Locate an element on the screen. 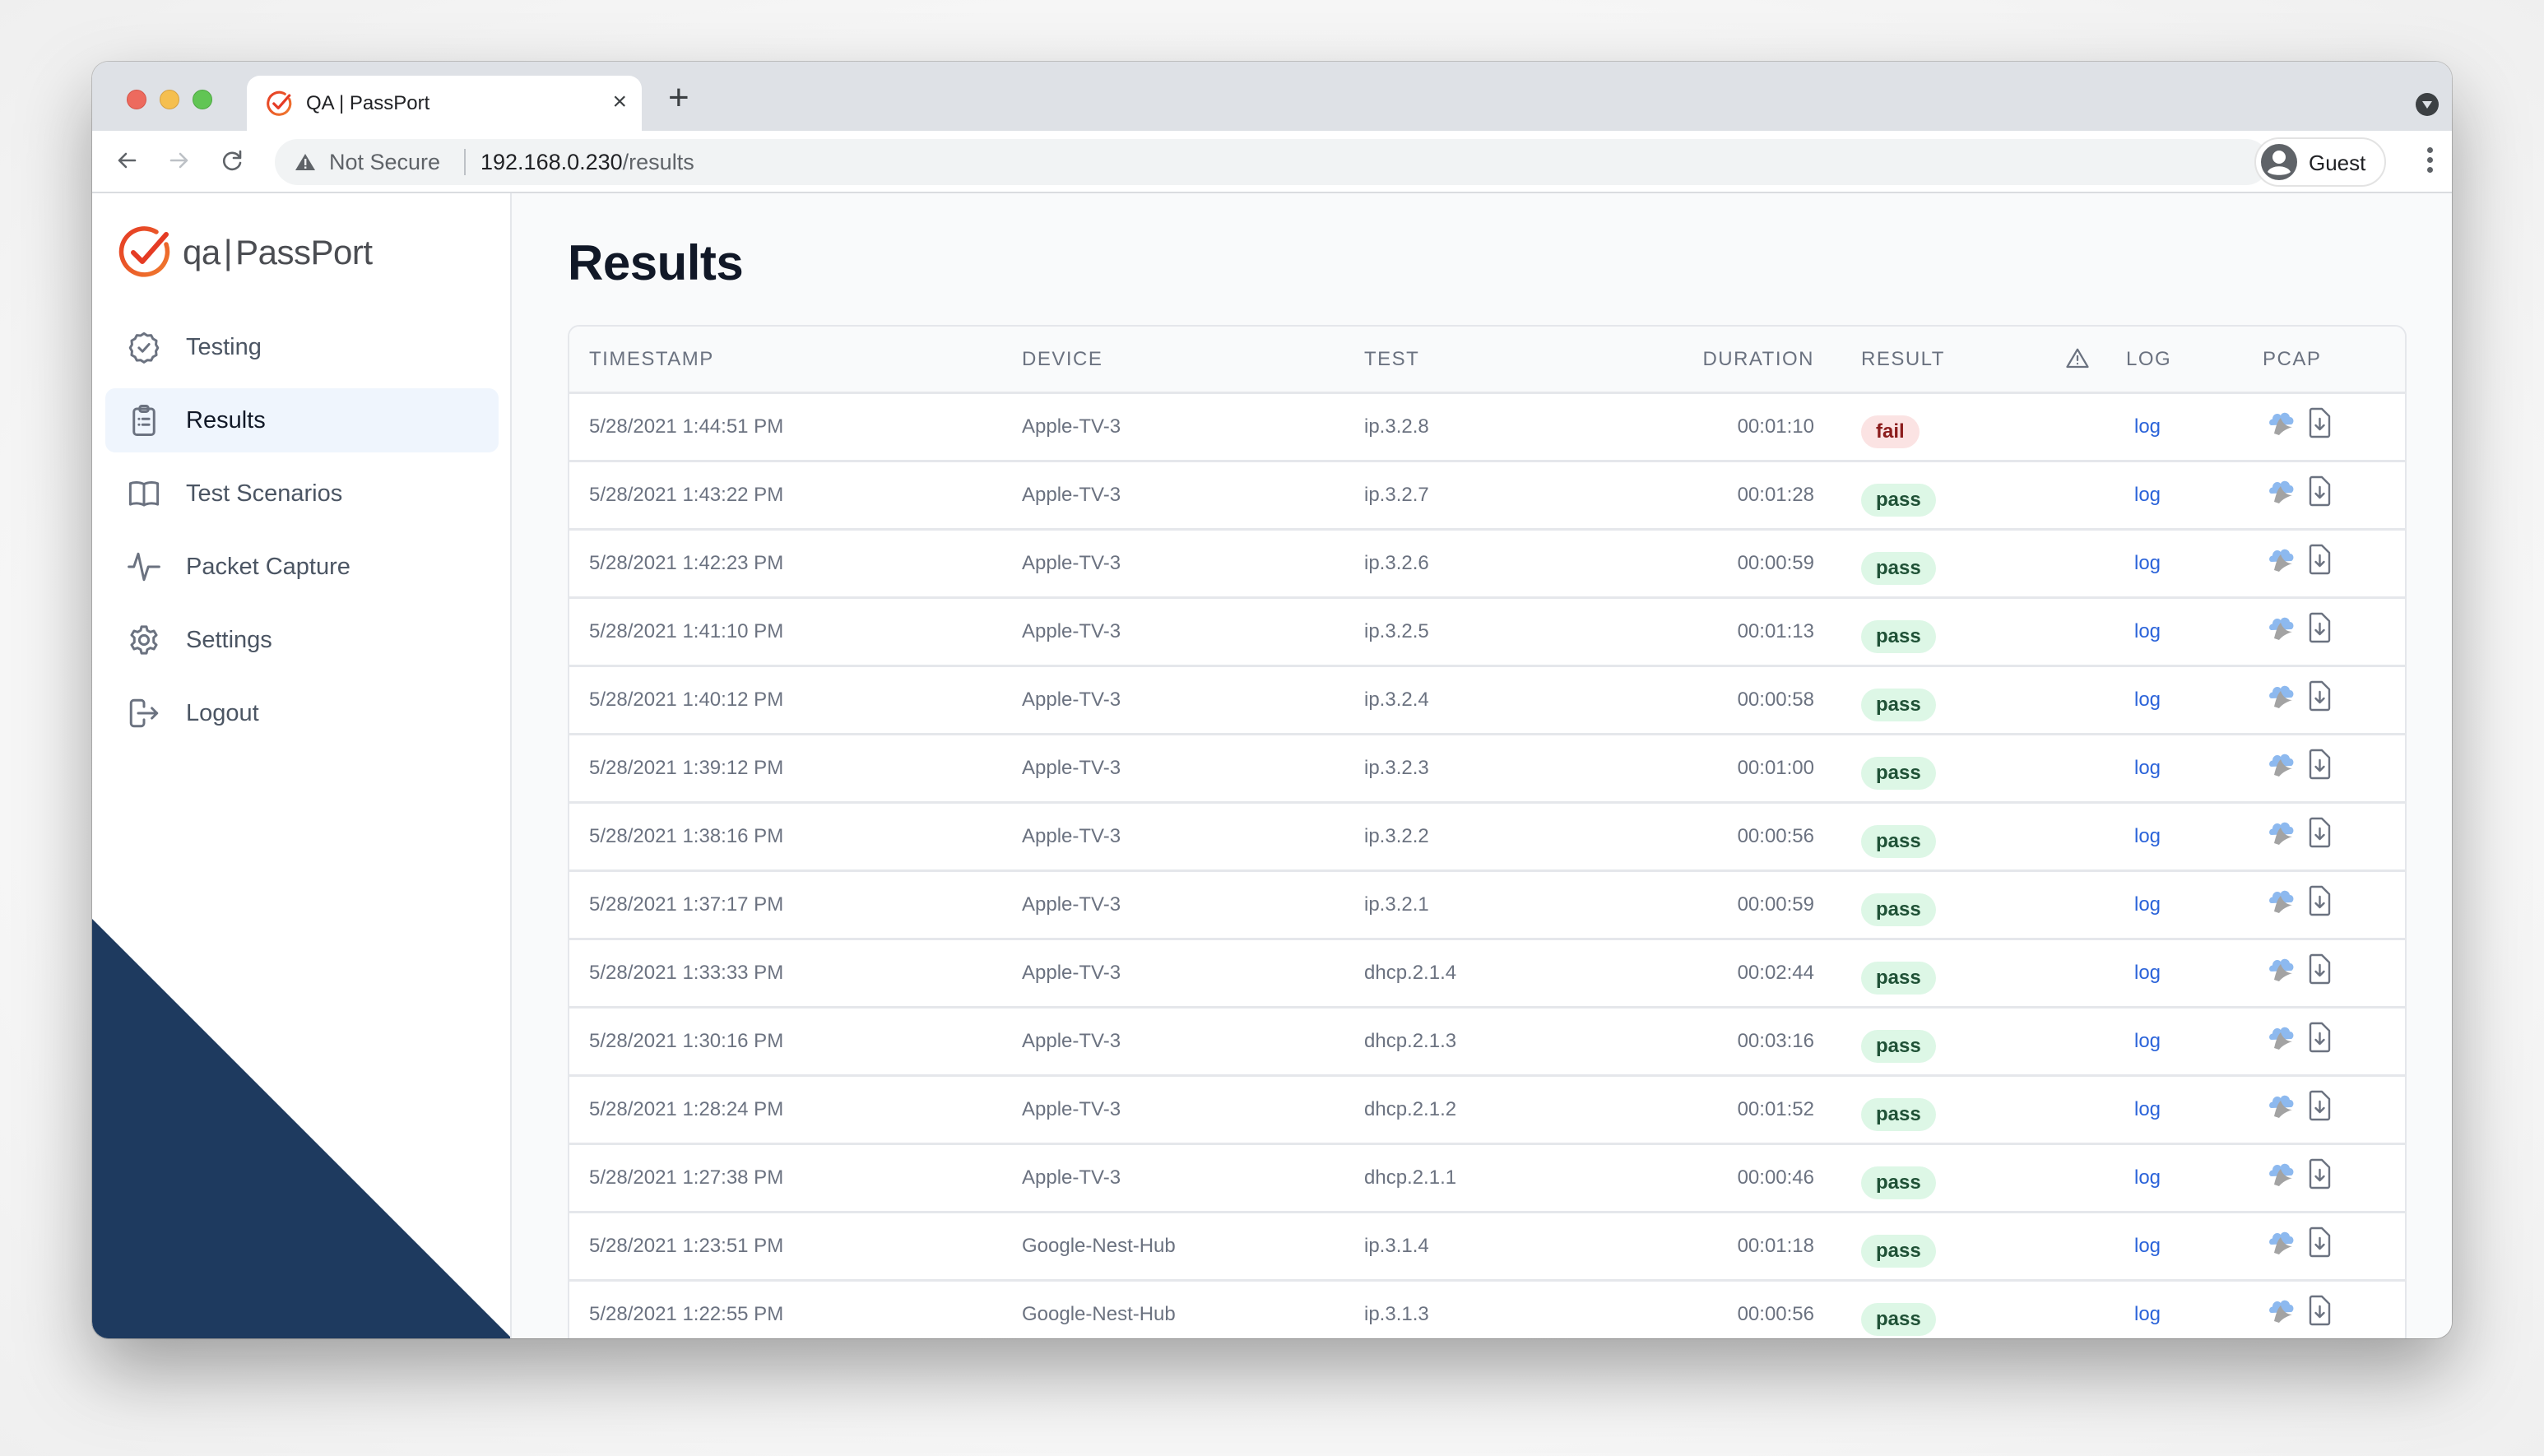 This screenshot has height=1456, width=2544. logo-text: qa|PassPort is located at coordinates (278, 252).